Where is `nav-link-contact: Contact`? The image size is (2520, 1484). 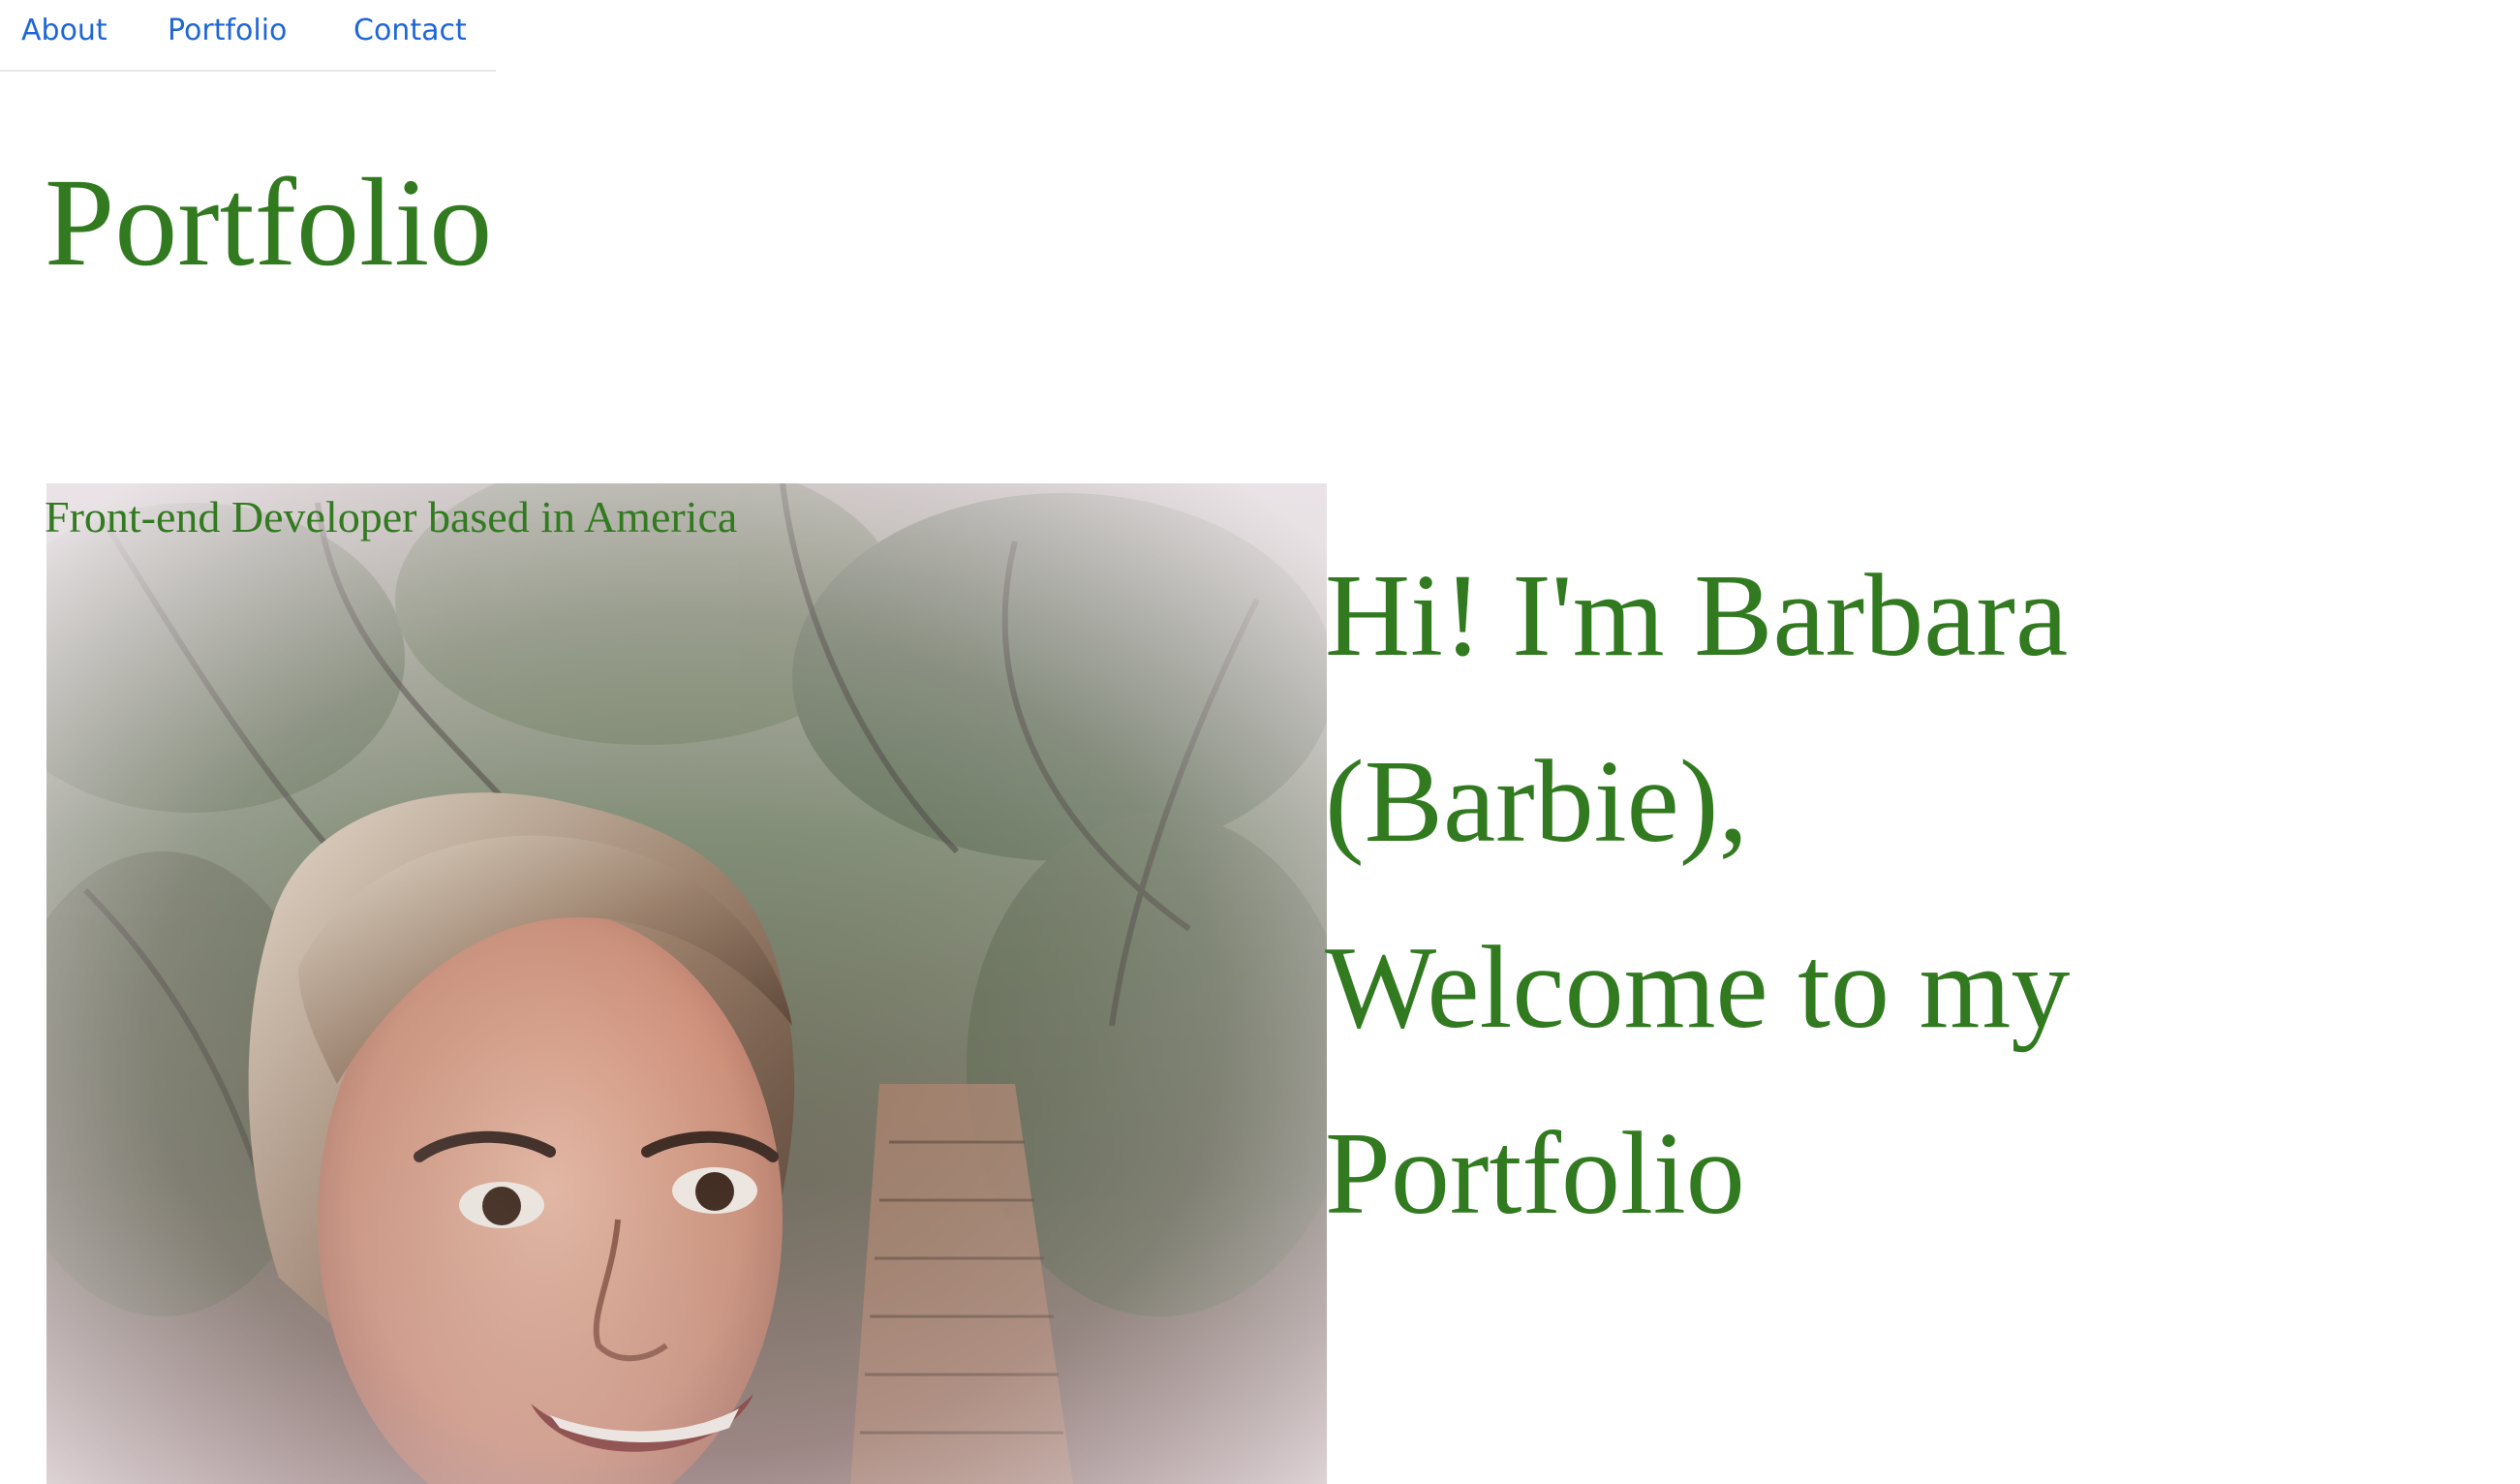 nav-link-contact: Contact is located at coordinates (410, 31).